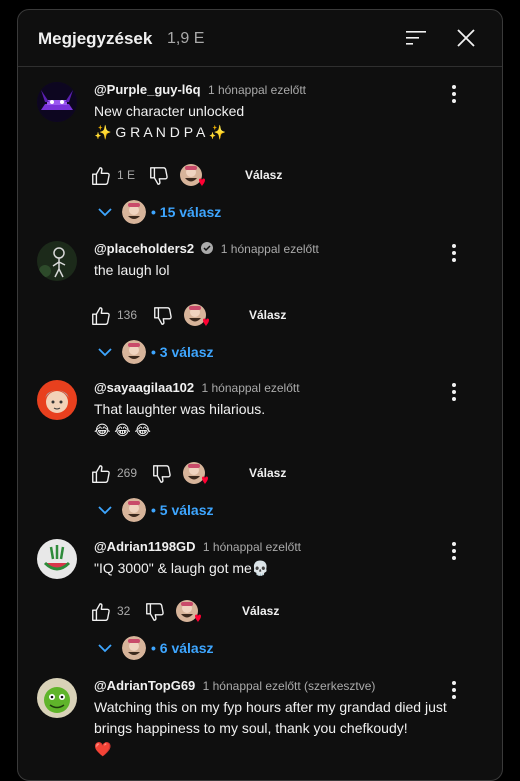  I want to click on comment-author: @sayaagilaa102, so click(144, 387).